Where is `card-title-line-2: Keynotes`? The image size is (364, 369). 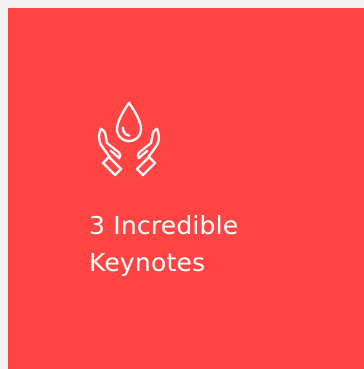
card-title-line-2: Keynotes is located at coordinates (147, 262).